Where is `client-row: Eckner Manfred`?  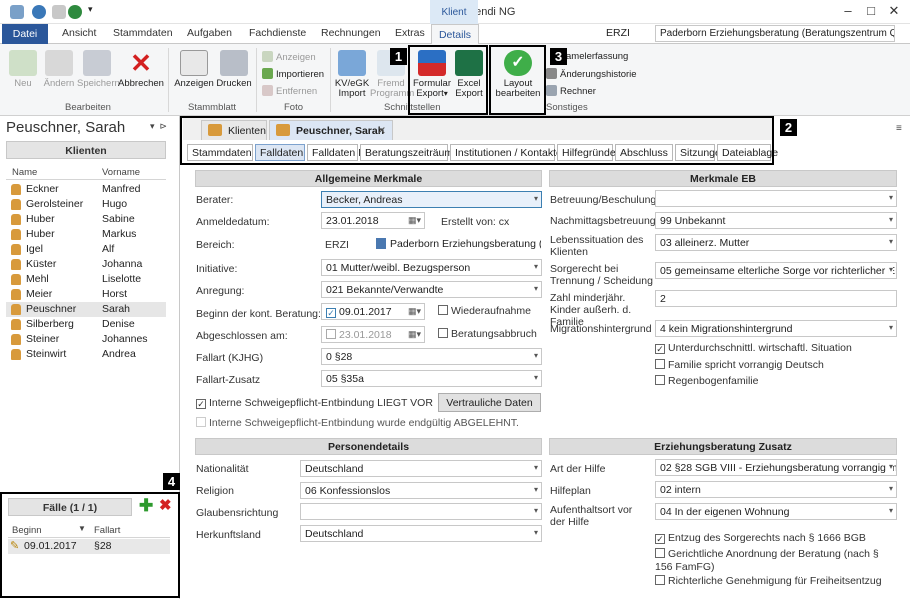 client-row: Eckner Manfred is located at coordinates (86, 189).